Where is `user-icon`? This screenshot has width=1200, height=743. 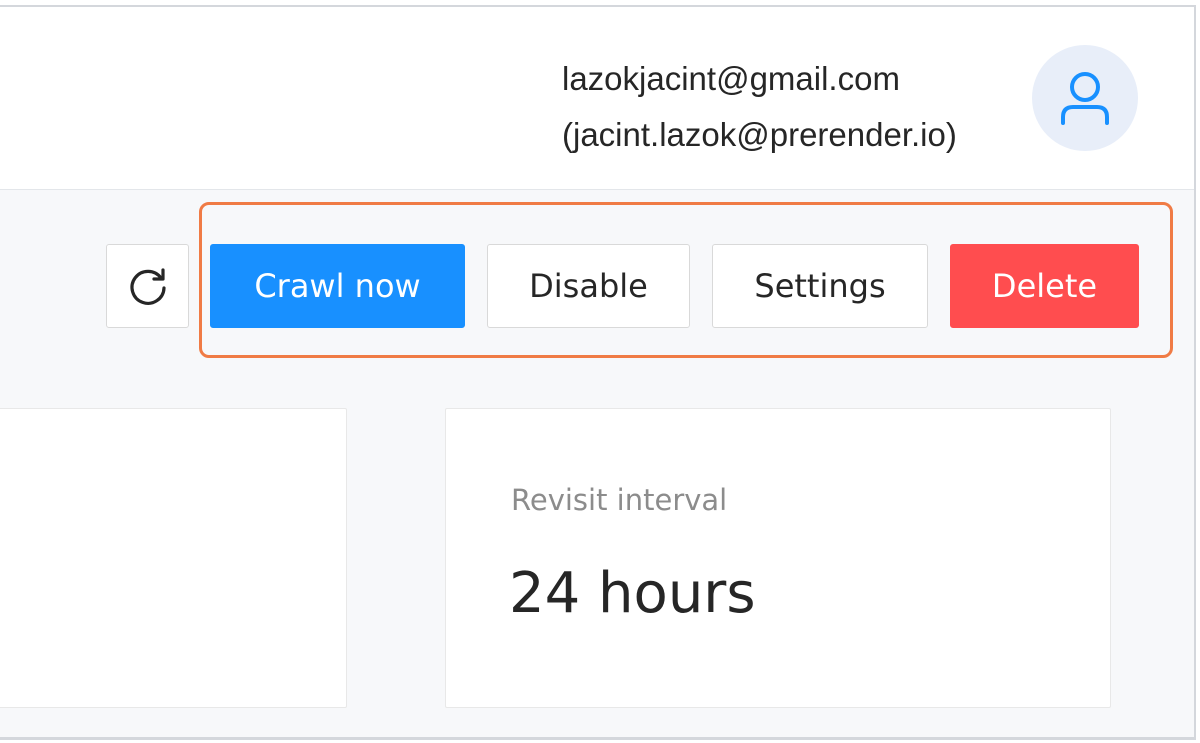 user-icon is located at coordinates (1085, 98).